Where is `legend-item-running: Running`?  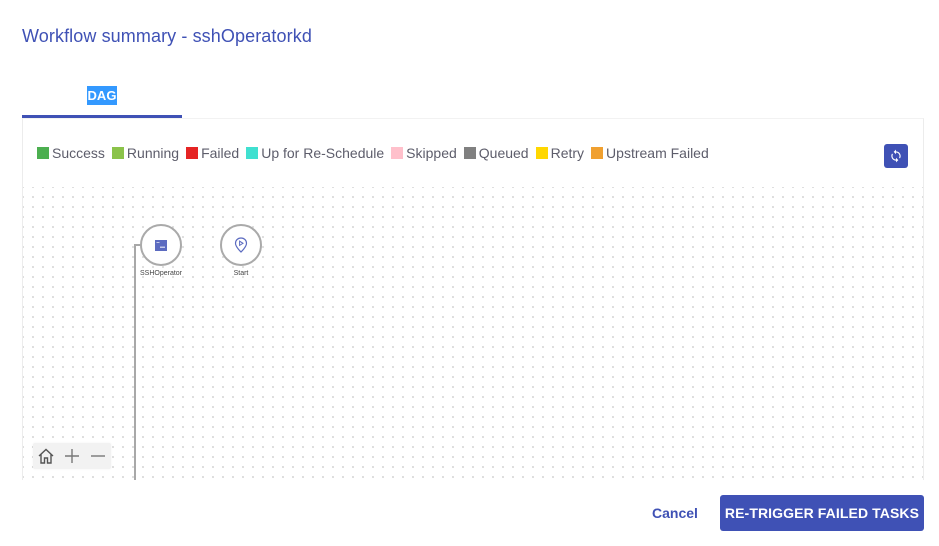 legend-item-running: Running is located at coordinates (145, 153).